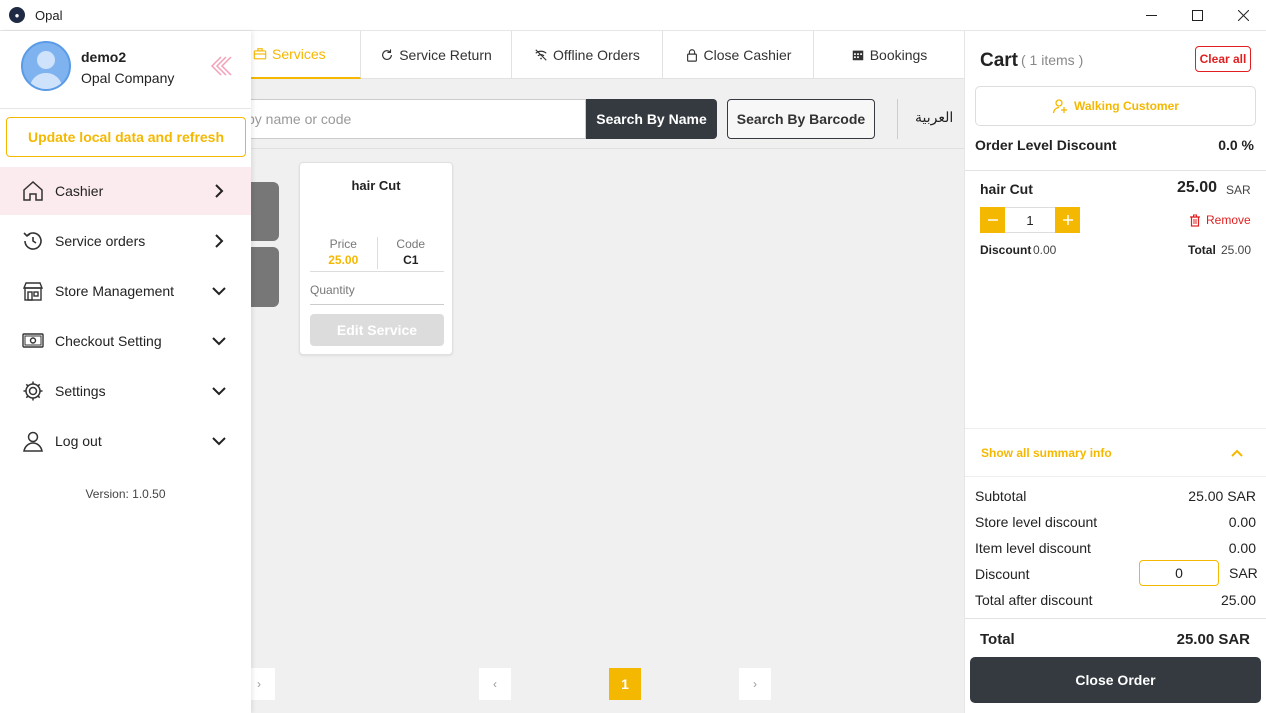 Image resolution: width=1266 pixels, height=713 pixels. What do you see at coordinates (1067, 220) in the screenshot?
I see `quantity-increase-button` at bounding box center [1067, 220].